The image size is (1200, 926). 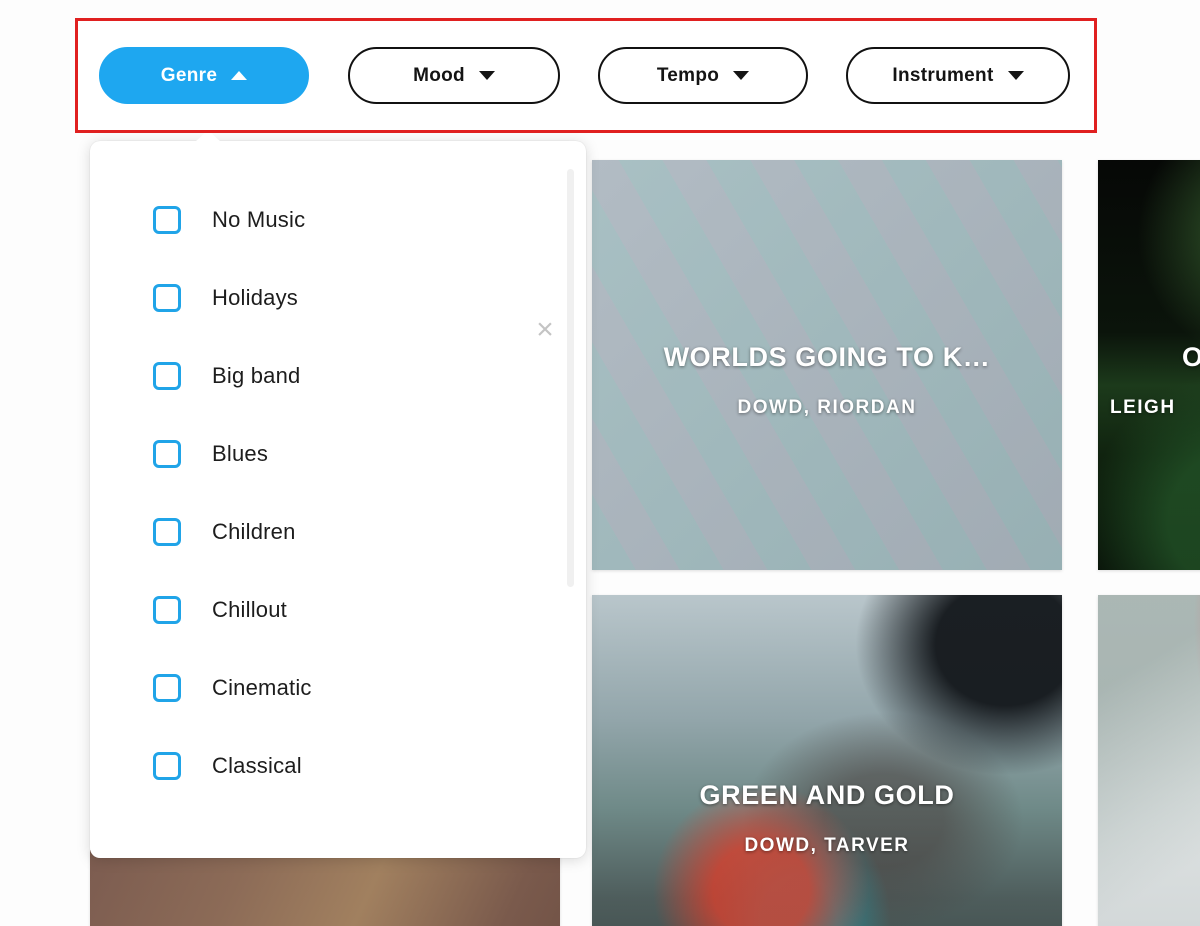 I want to click on genre-option-cinematic: Cinematic, so click(x=338, y=688).